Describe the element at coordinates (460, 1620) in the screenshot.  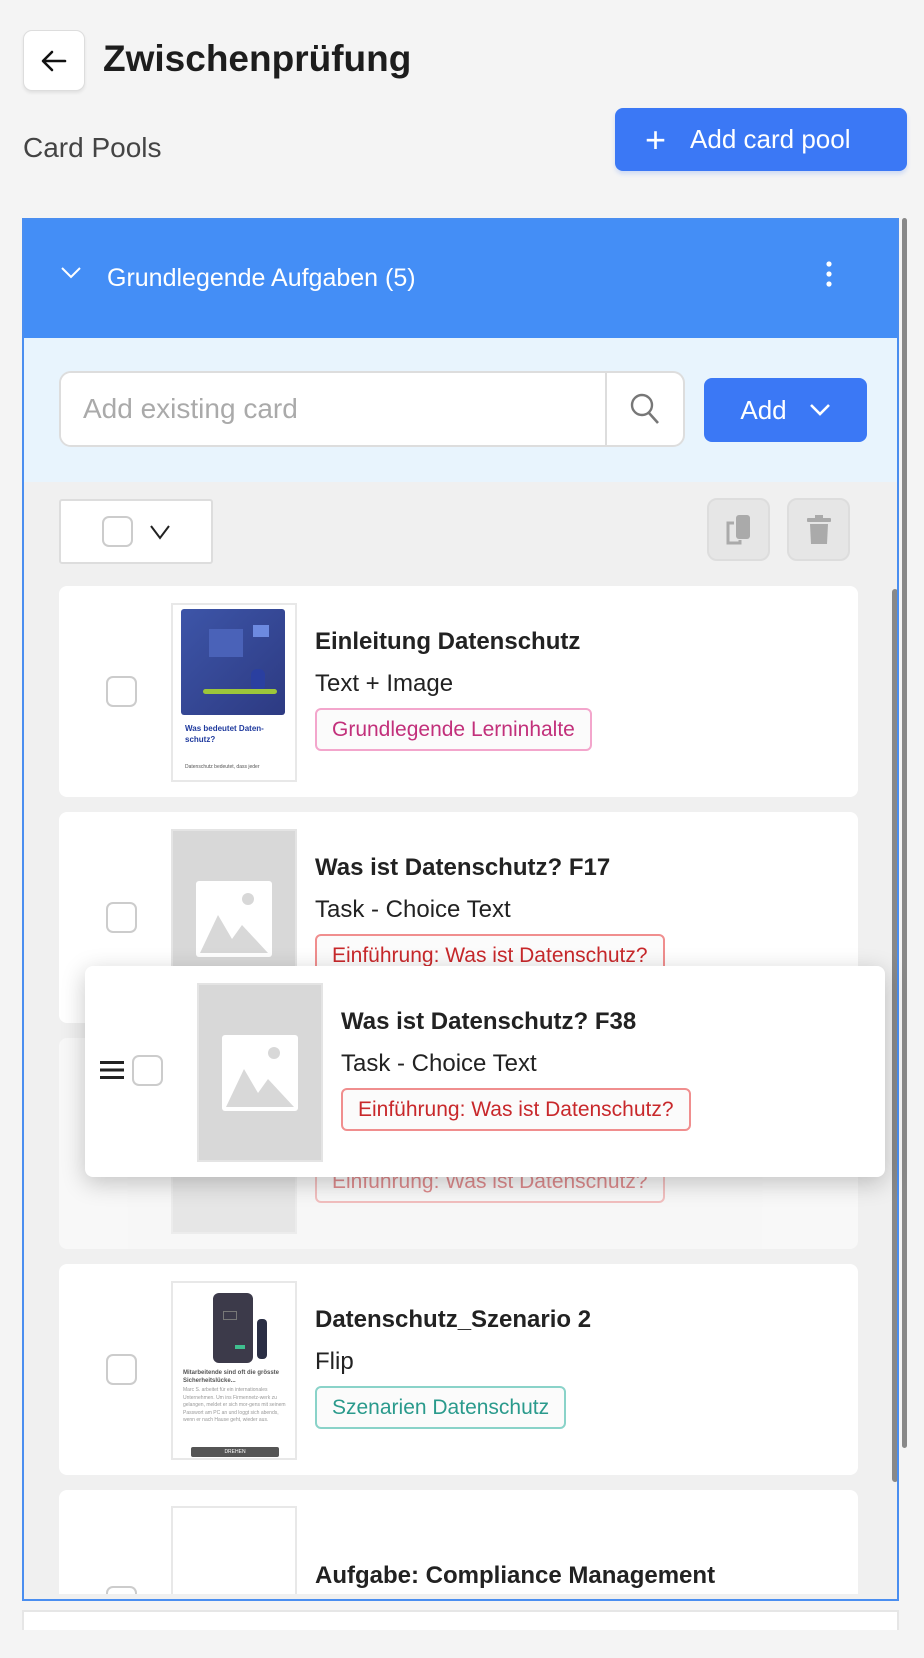
I see `next-card-pool` at that location.